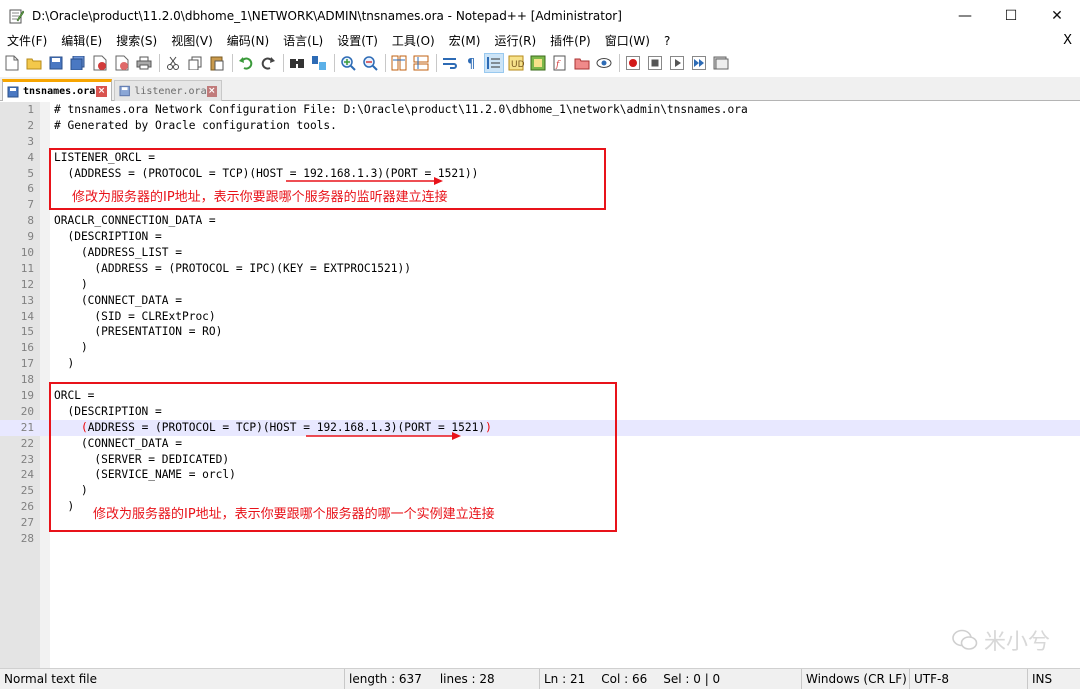 The width and height of the screenshot is (1080, 689). What do you see at coordinates (624, 679) in the screenshot?
I see `status-col: Col : 66` at bounding box center [624, 679].